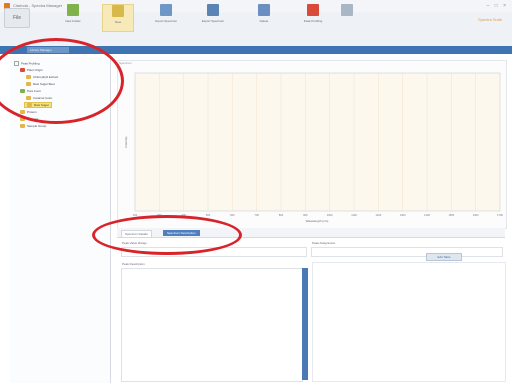  I want to click on brand-logo-text: Spectra Suite, so click(489, 19).